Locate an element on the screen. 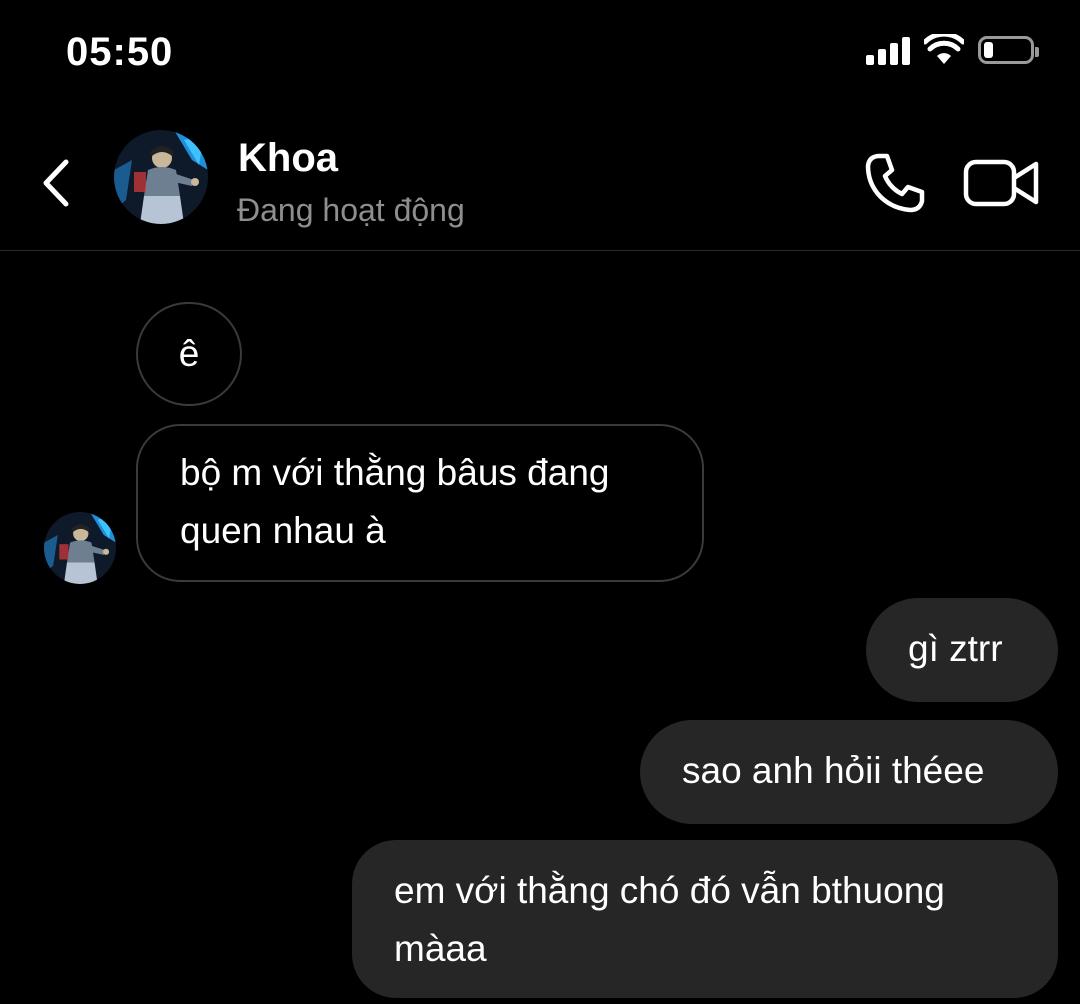 This screenshot has height=1004, width=1080. back-button is located at coordinates (55, 183).